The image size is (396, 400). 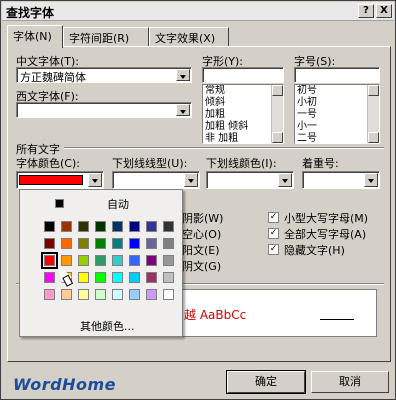 What do you see at coordinates (373, 114) in the screenshot?
I see `font-size-scrollbar` at bounding box center [373, 114].